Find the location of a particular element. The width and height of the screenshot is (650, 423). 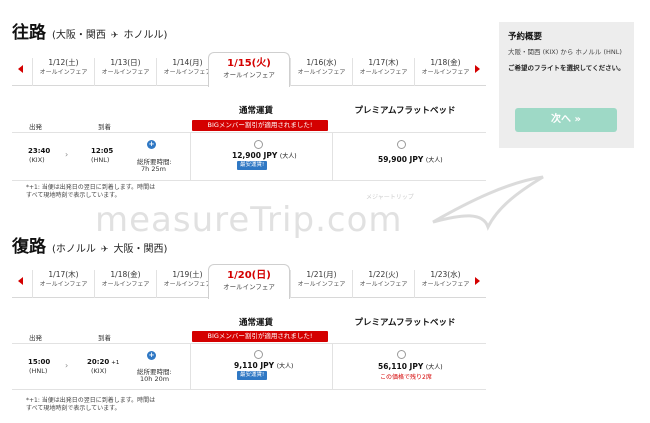

date-tab: 1/16(水) オールインフェア is located at coordinates (321, 72).